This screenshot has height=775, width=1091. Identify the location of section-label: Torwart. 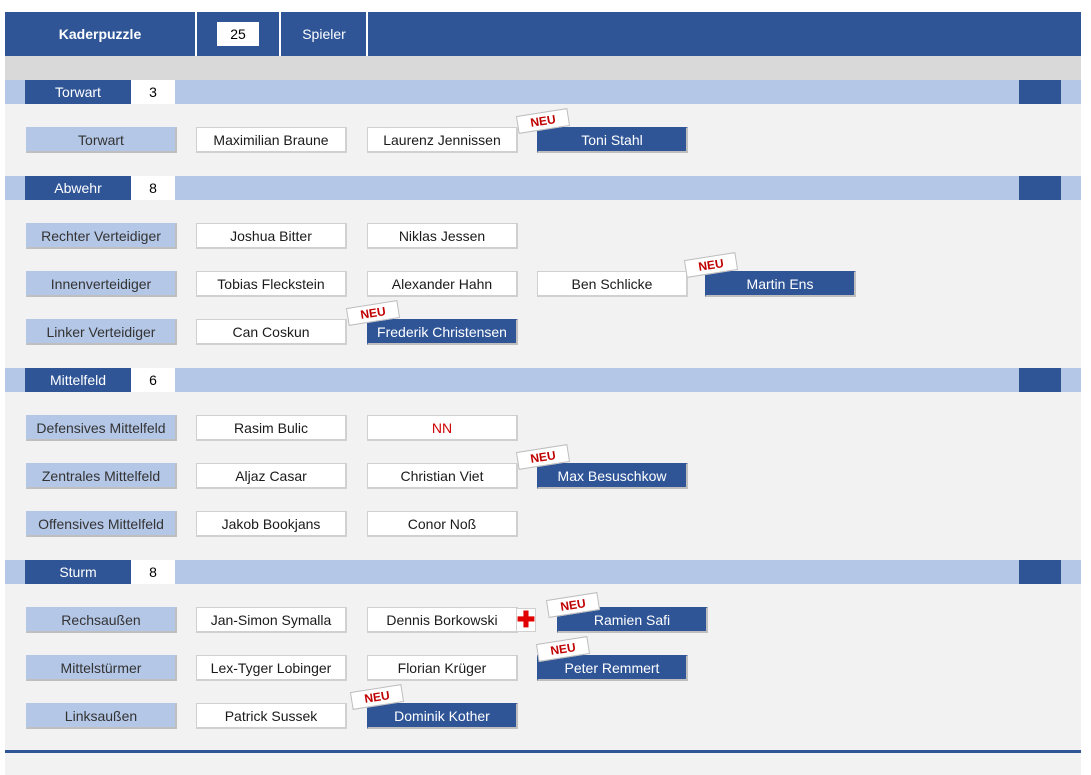
(78, 92).